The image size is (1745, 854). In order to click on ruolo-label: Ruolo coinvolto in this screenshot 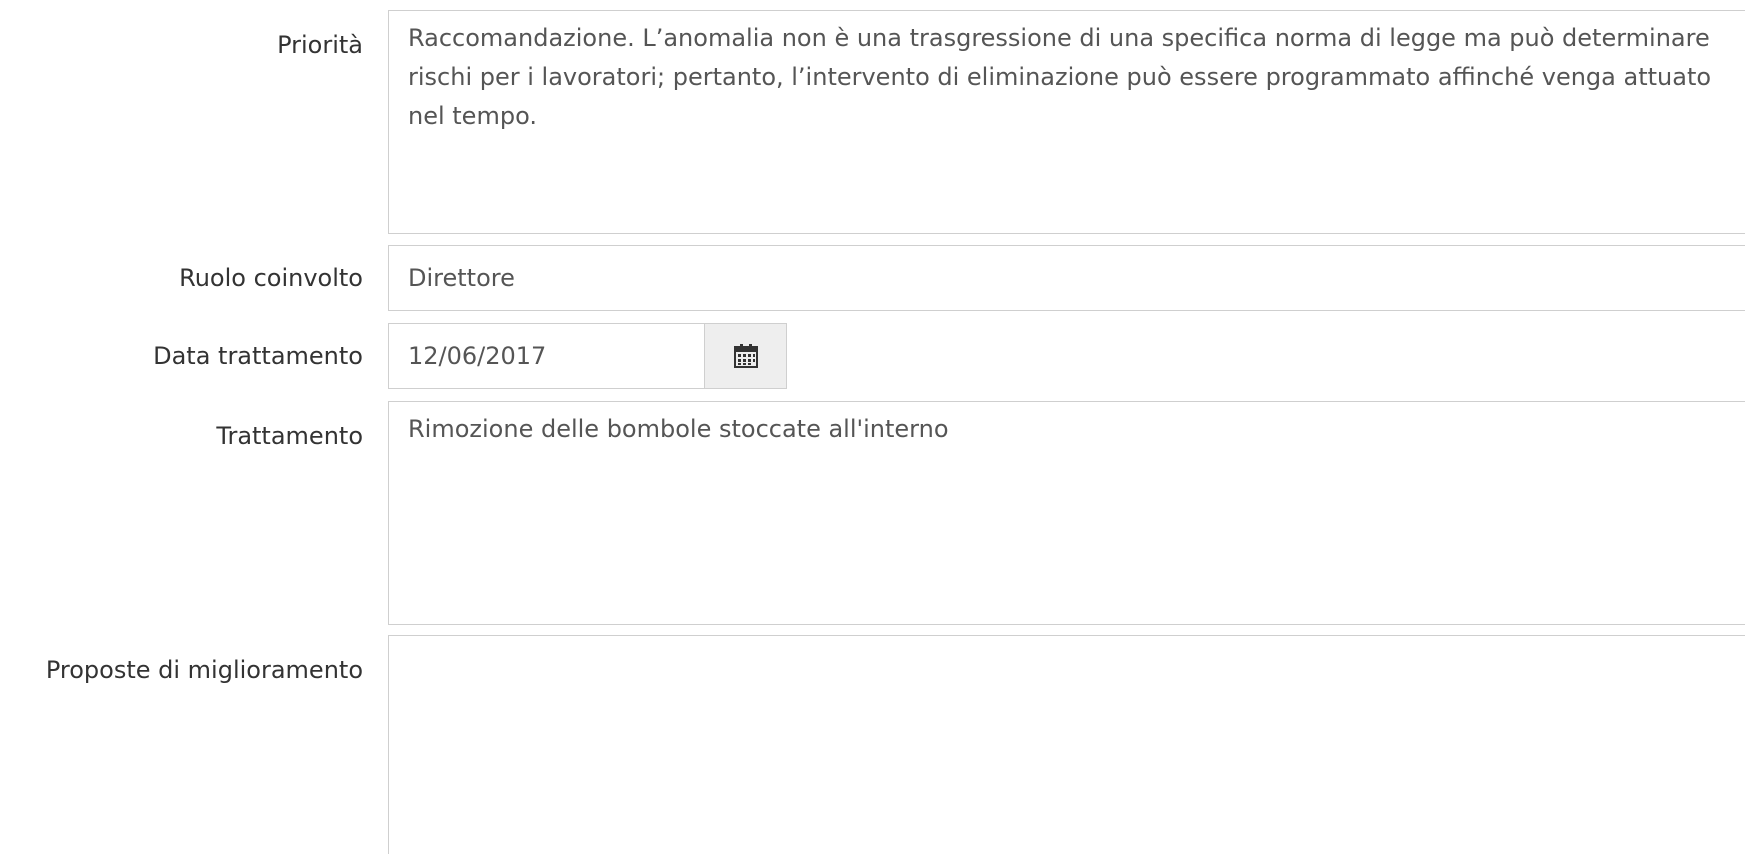, I will do `click(271, 278)`.